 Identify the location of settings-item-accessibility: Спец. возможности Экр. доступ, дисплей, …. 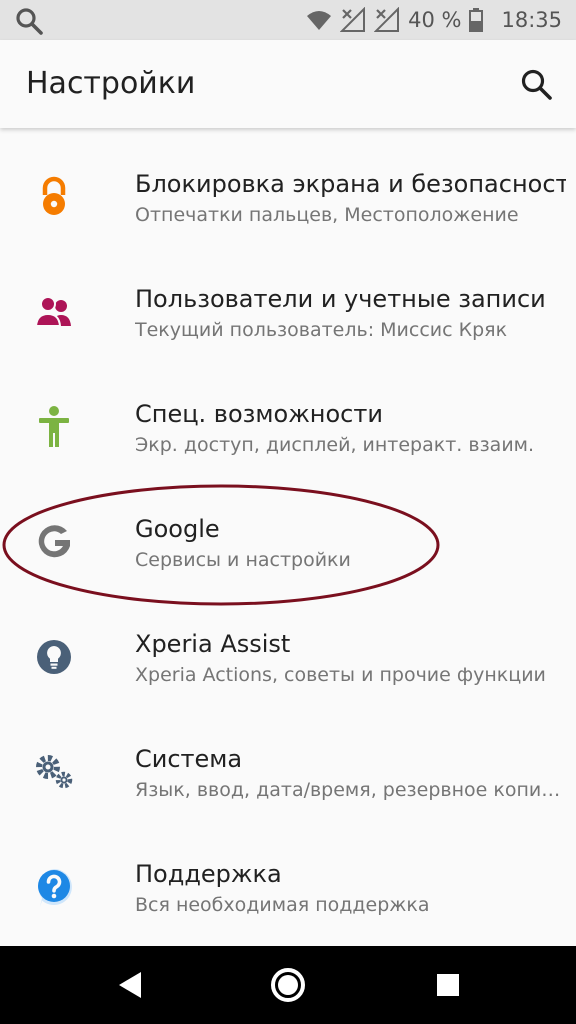
(288, 415).